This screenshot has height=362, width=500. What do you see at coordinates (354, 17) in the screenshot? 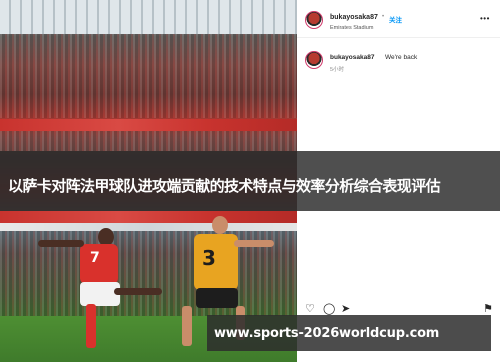
I see `header-username: bukayosaka87` at bounding box center [354, 17].